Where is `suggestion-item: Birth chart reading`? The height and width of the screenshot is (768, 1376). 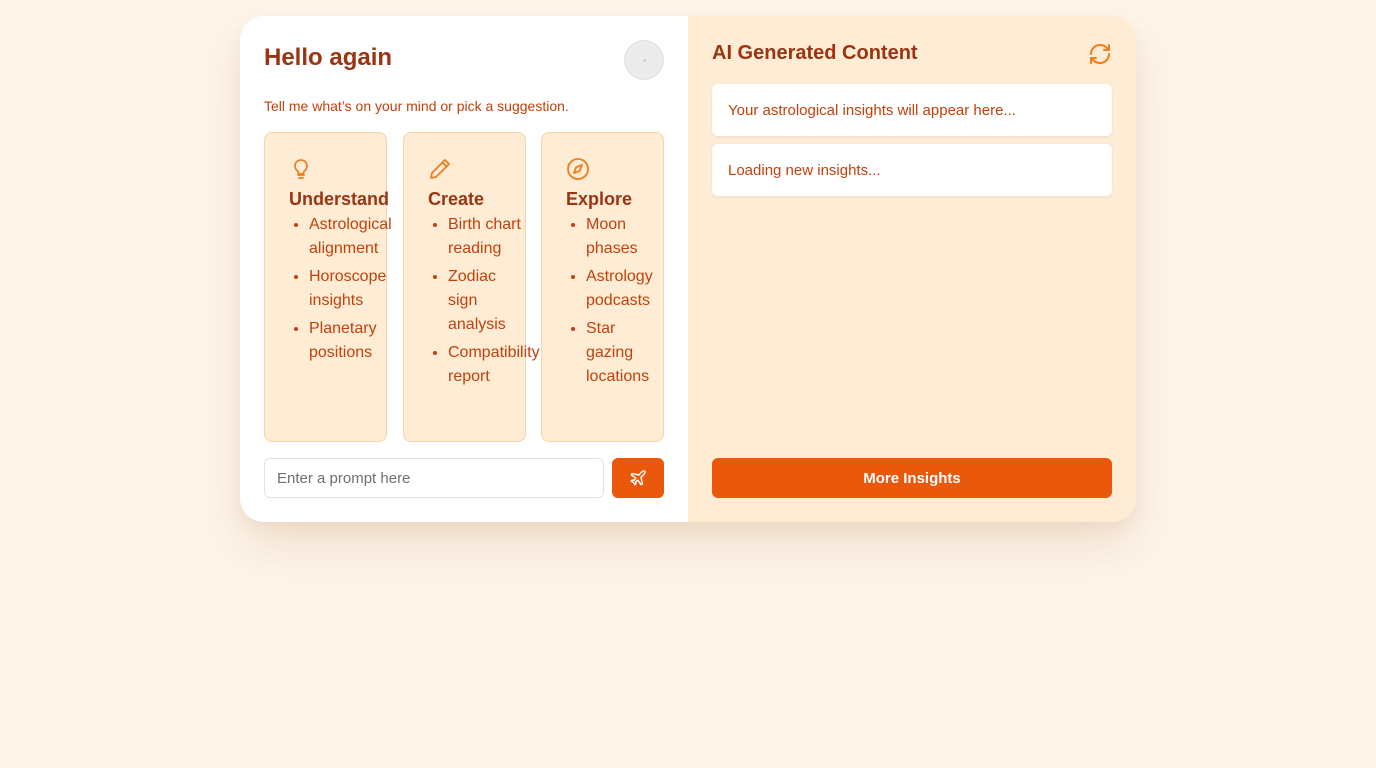 suggestion-item: Birth chart reading is located at coordinates (486, 237).